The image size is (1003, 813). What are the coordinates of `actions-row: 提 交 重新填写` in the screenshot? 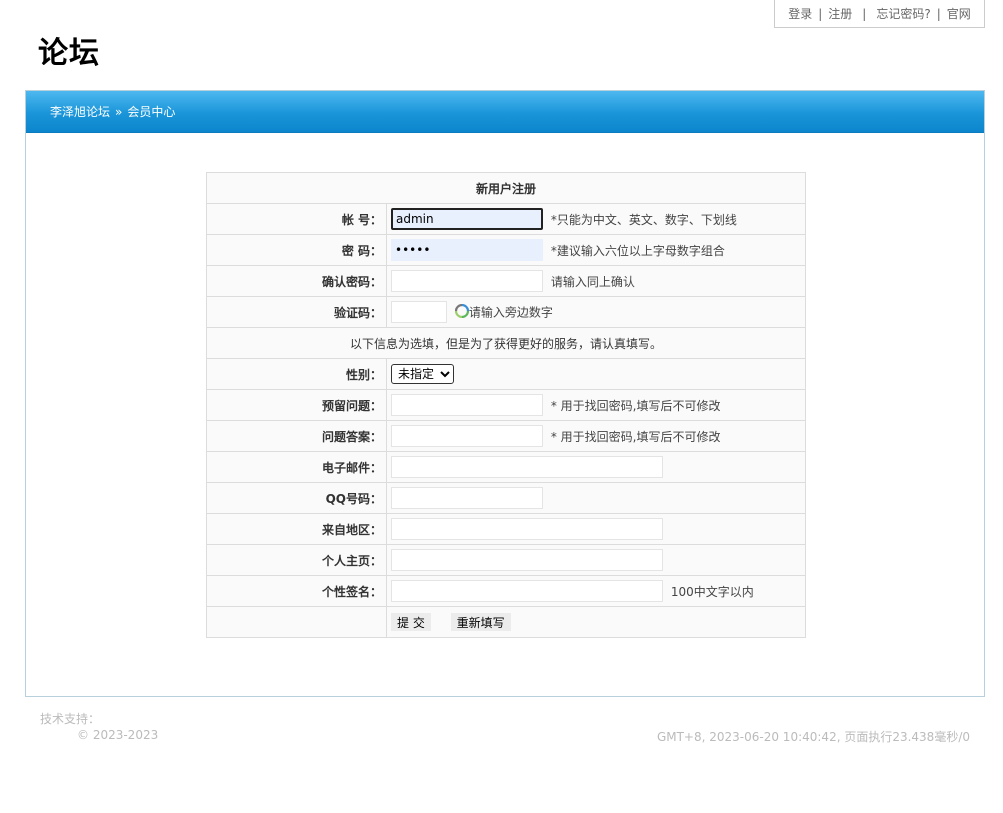 It's located at (506, 622).